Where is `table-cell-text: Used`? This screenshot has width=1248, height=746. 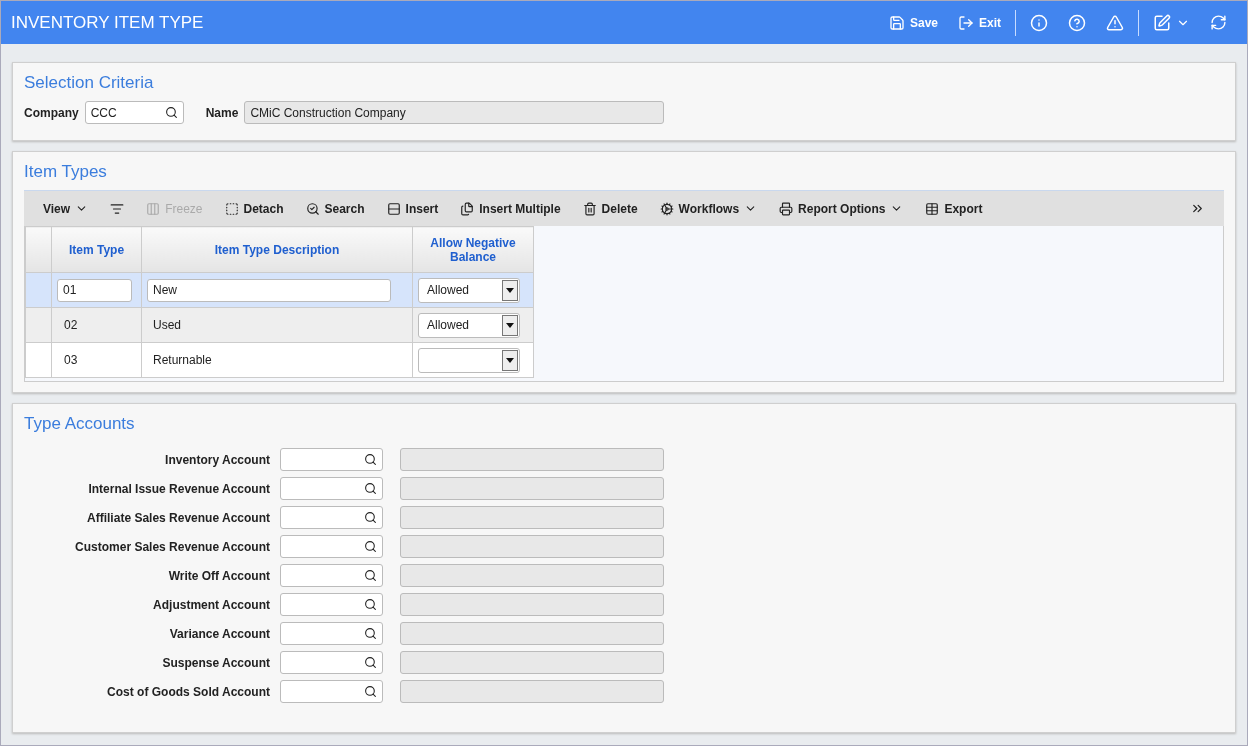 table-cell-text: Used is located at coordinates (166, 325).